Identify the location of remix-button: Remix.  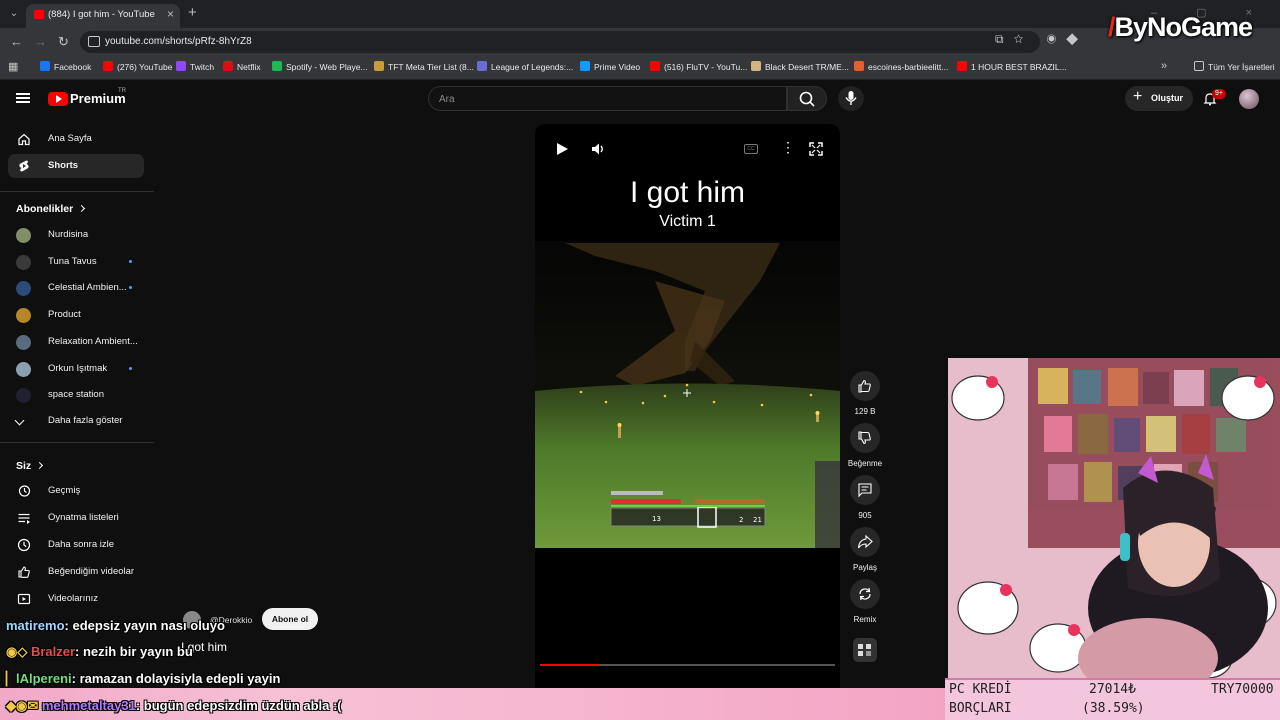
(865, 601).